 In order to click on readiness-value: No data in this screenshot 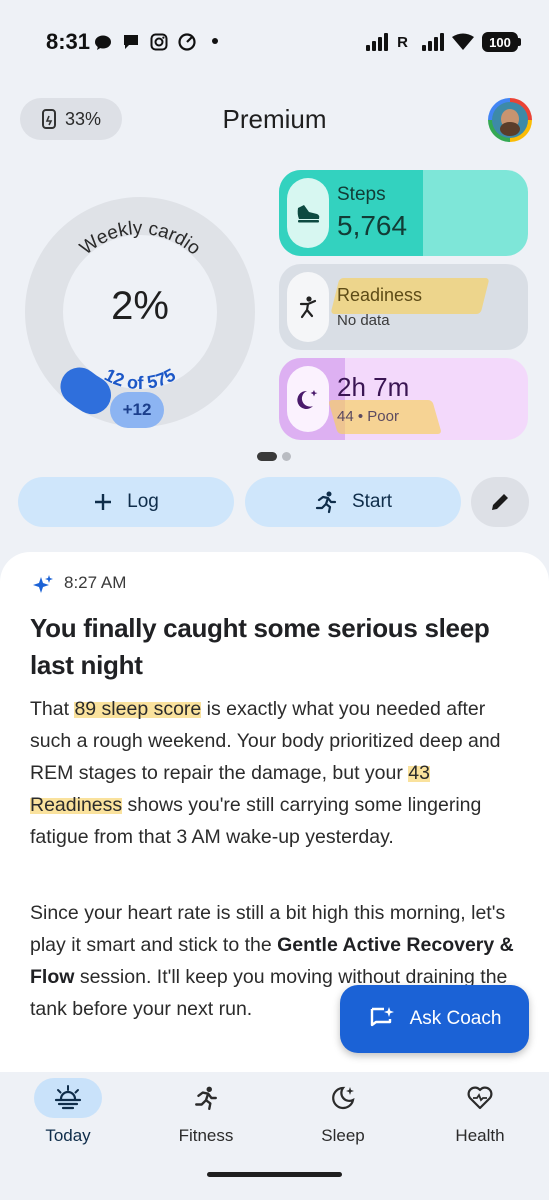, I will do `click(363, 320)`.